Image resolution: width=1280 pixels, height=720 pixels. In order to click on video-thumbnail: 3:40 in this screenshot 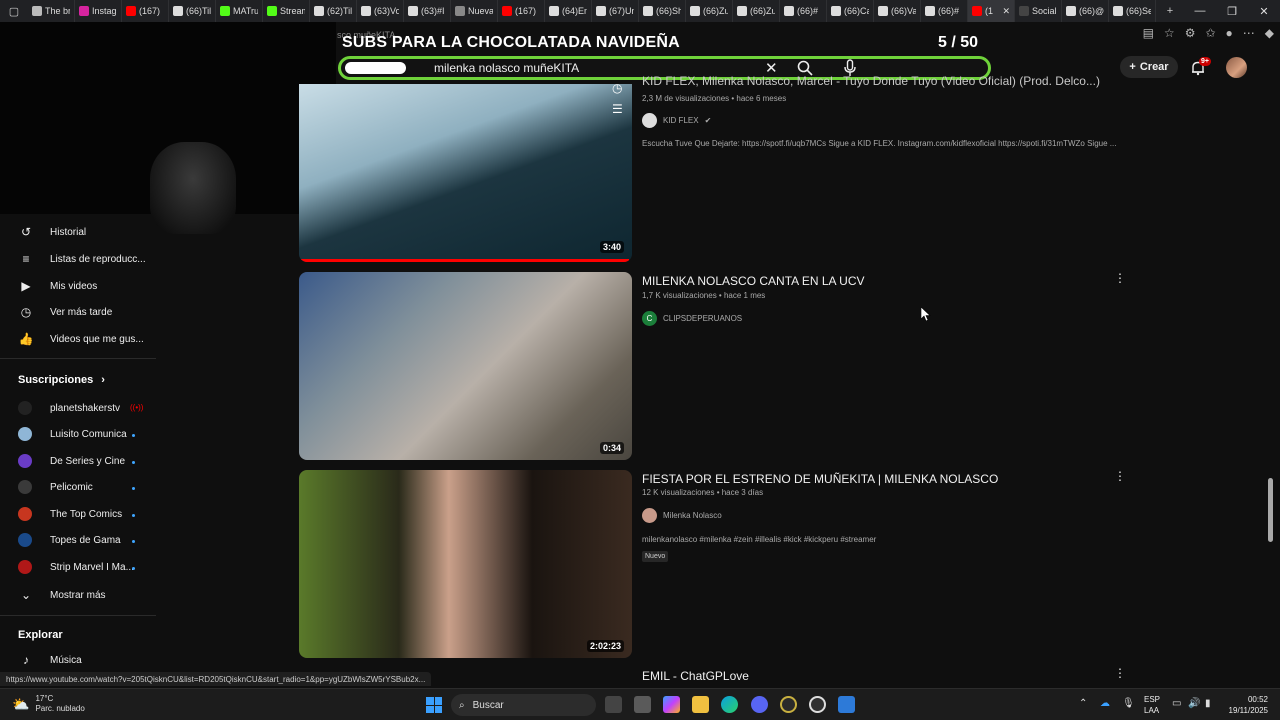, I will do `click(465, 173)`.